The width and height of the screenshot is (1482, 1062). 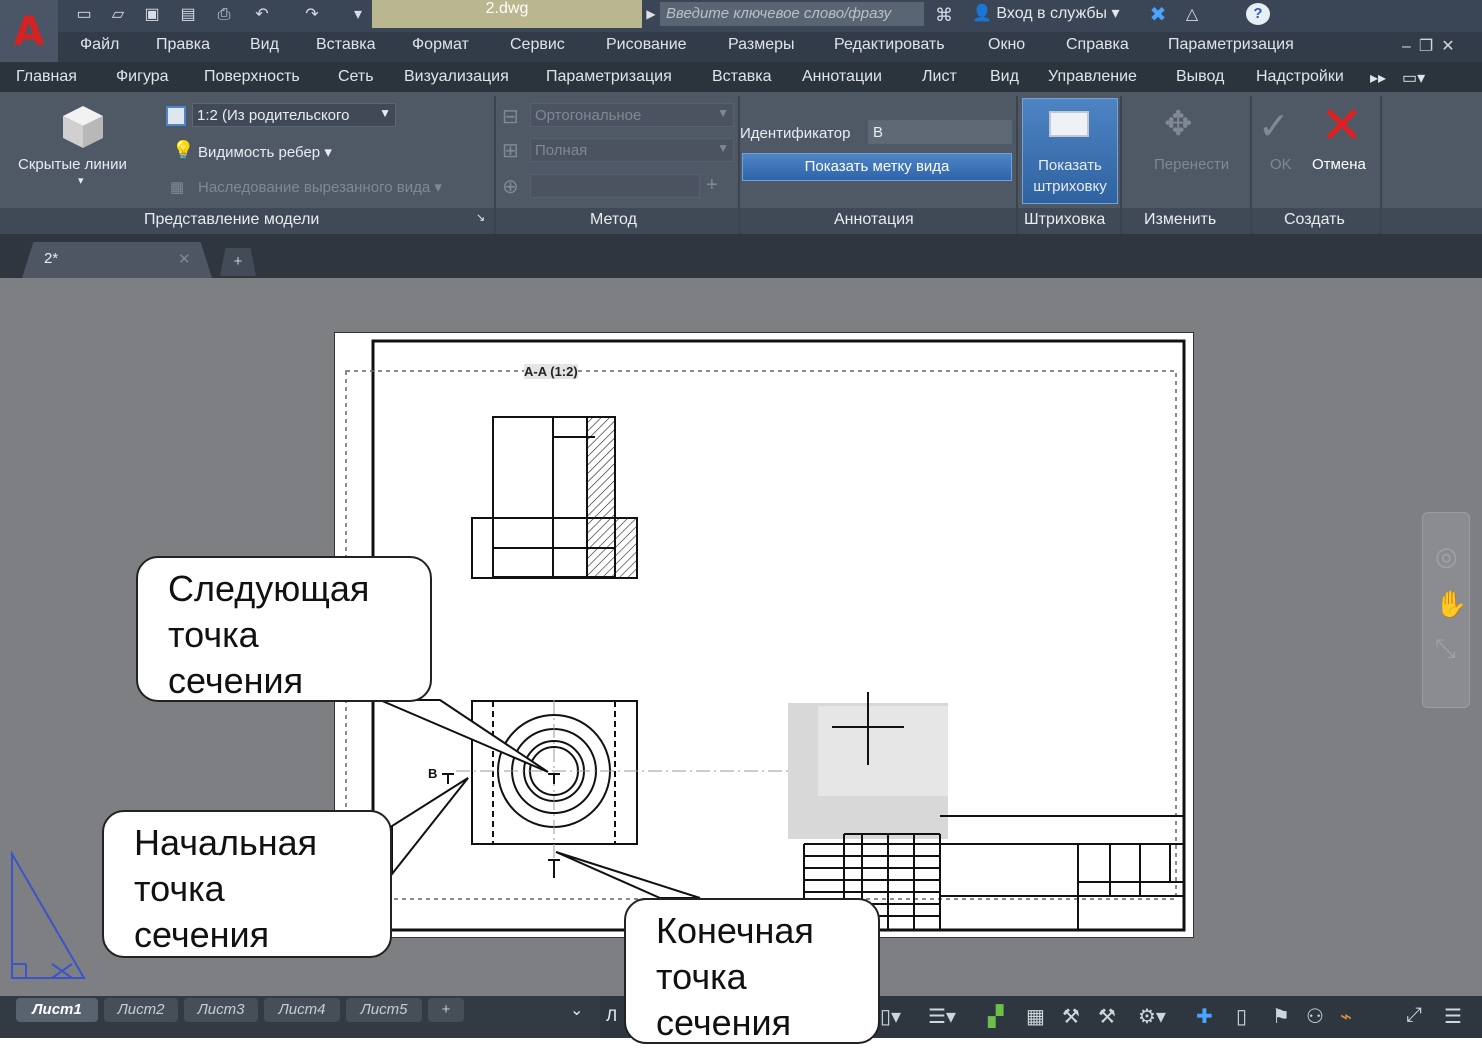 What do you see at coordinates (1346, 1016) in the screenshot?
I see `clean-screen-icon: ⌁` at bounding box center [1346, 1016].